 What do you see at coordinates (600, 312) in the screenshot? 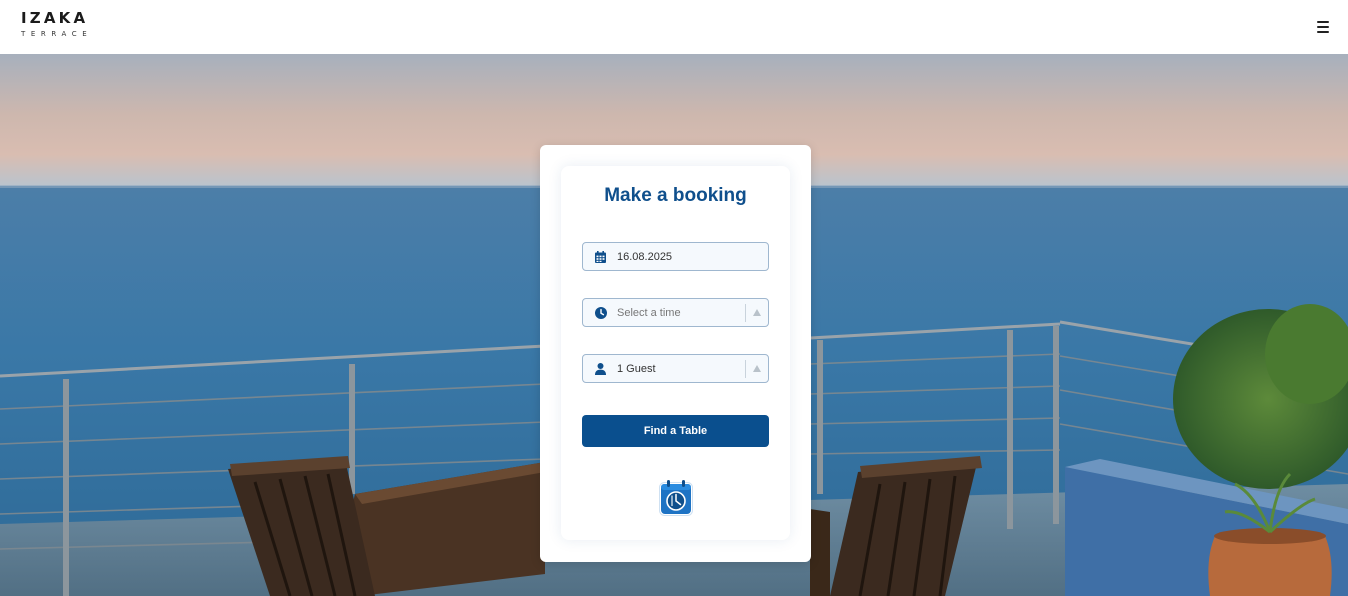
I see `clock-icon` at bounding box center [600, 312].